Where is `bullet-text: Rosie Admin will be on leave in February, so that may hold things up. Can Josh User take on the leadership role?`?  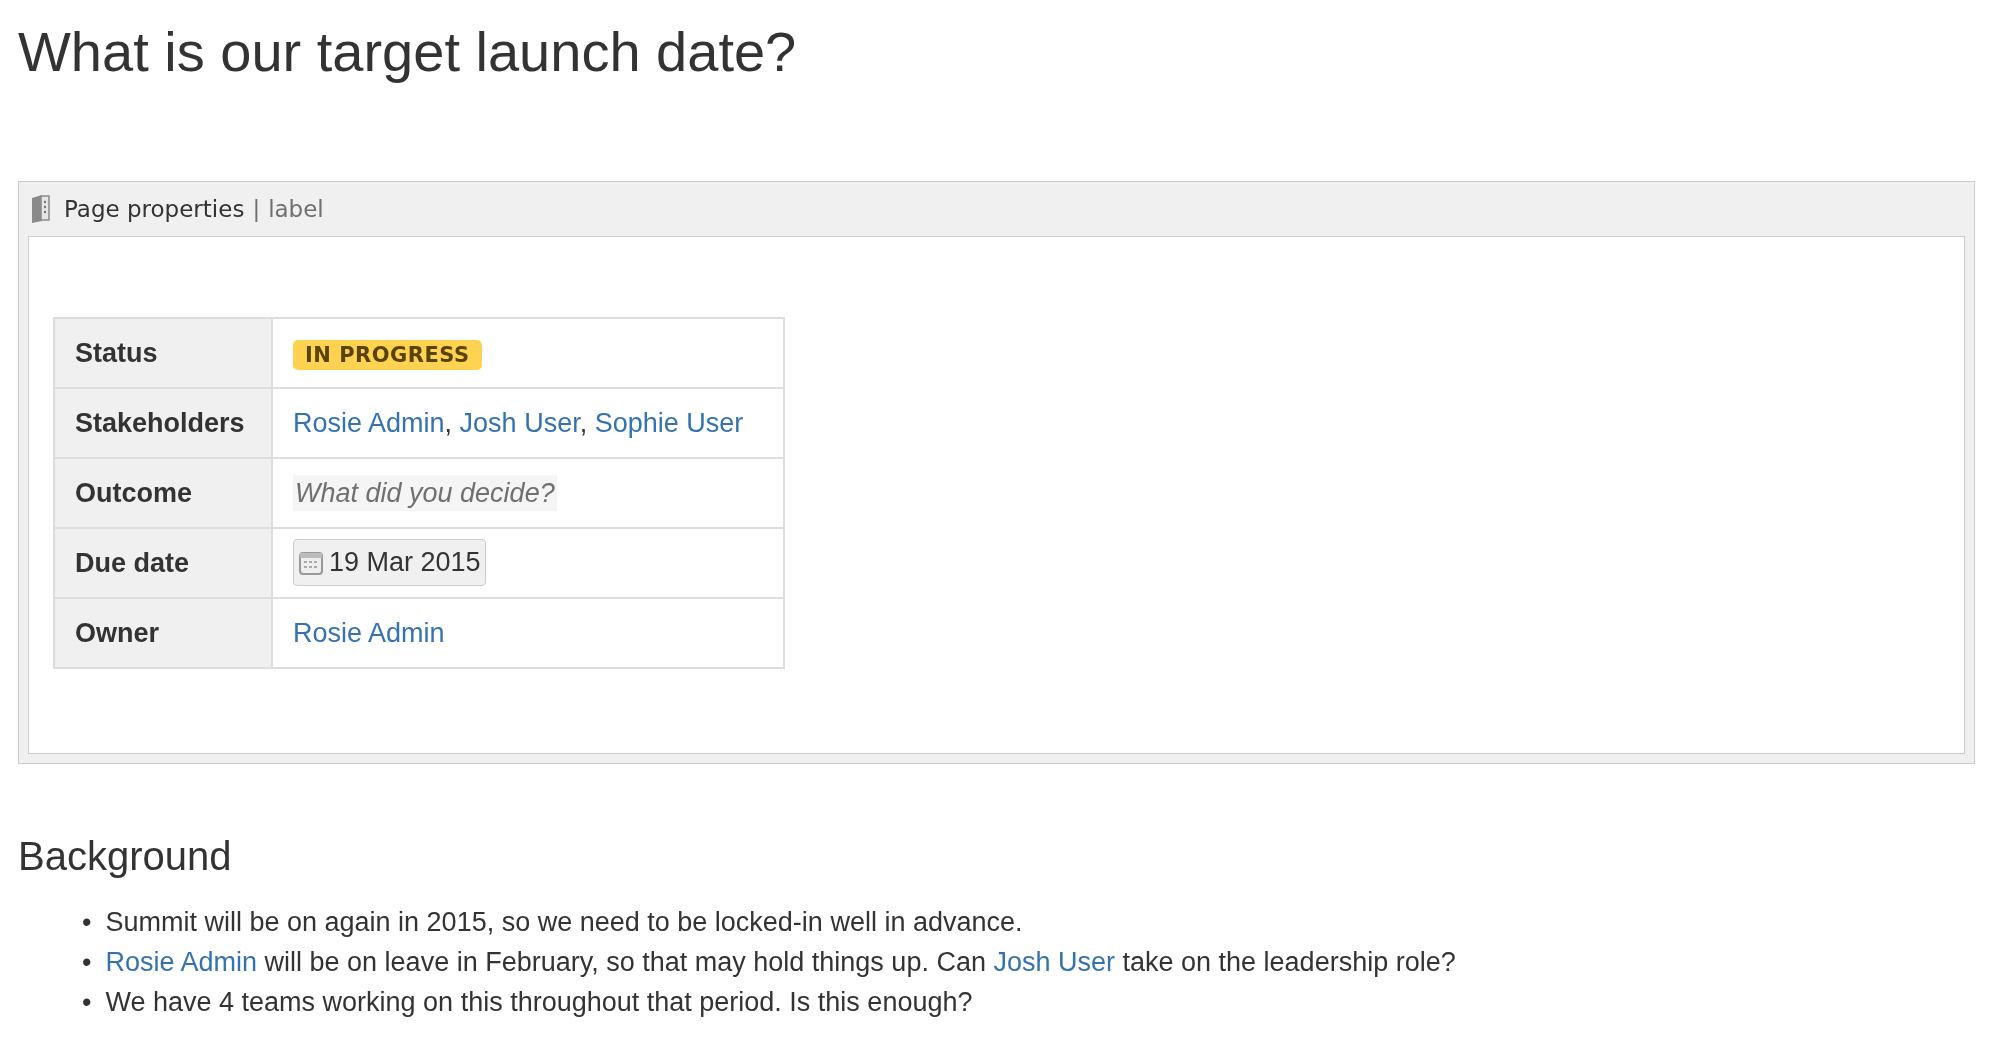
bullet-text: Rosie Admin will be on leave in February, so that may hold things up. Can Josh User take on the leadership role? is located at coordinates (780, 963).